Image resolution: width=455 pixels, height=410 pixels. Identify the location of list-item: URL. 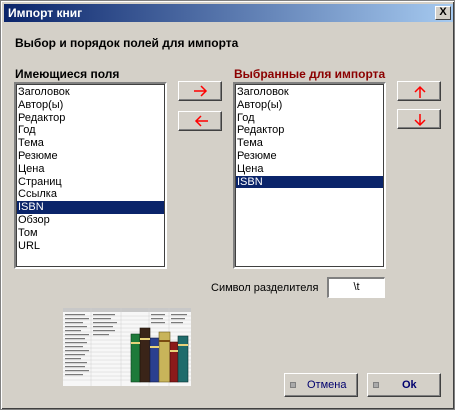
(90, 246).